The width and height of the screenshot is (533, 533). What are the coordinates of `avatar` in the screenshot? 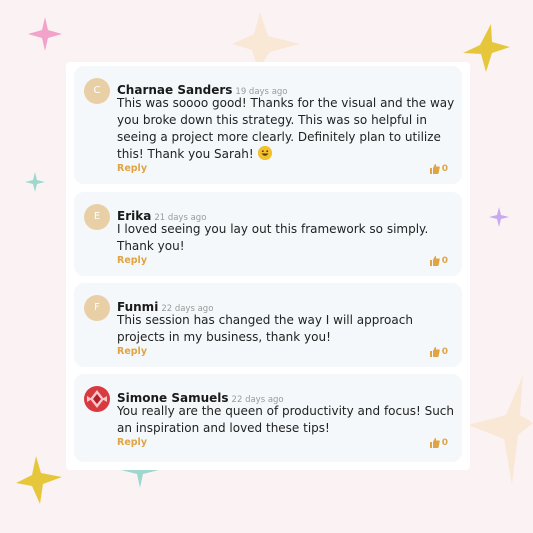 It's located at (97, 399).